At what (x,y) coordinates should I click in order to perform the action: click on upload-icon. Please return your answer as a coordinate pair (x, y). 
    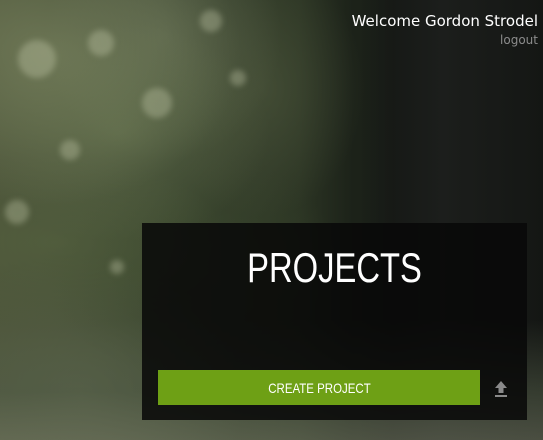
    Looking at the image, I should click on (501, 389).